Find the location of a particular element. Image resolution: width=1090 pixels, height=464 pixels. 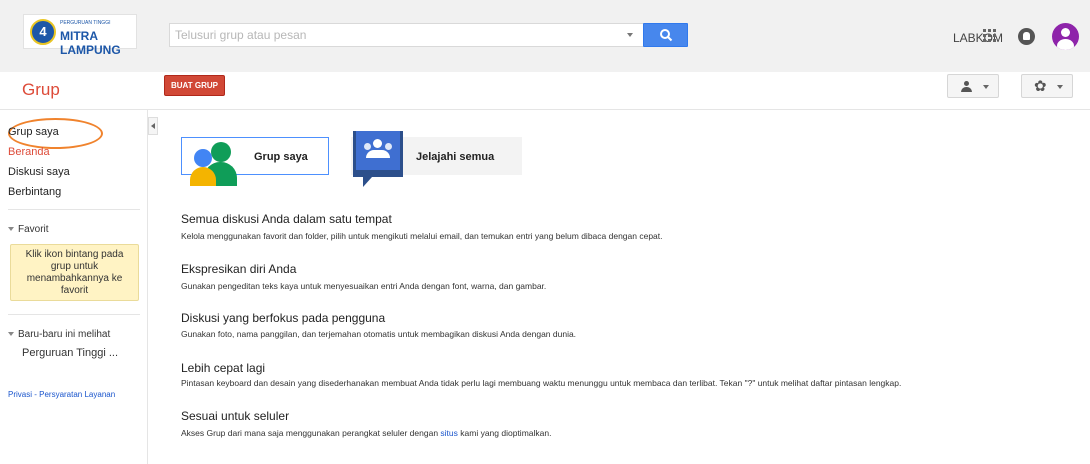

logo-small-text: PERGURUAN TINGGI is located at coordinates (85, 23).